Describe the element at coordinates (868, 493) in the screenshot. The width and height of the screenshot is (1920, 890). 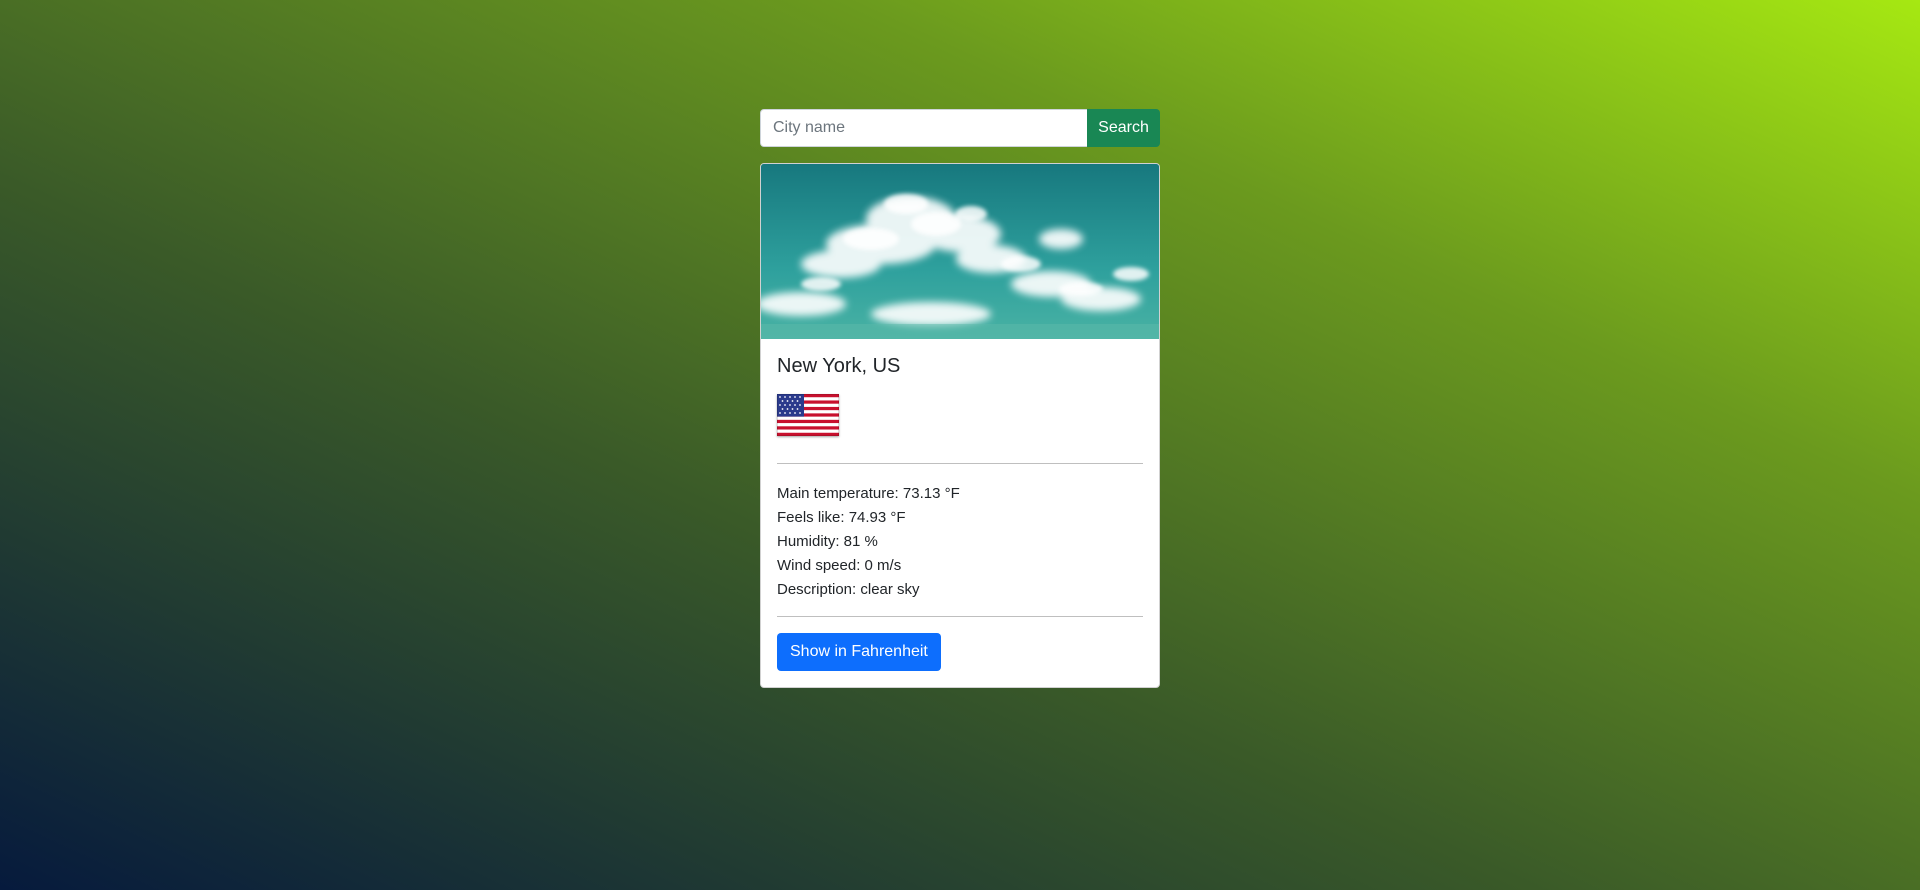
I see `main-temperature: Main temperature: 73.13 °F` at that location.